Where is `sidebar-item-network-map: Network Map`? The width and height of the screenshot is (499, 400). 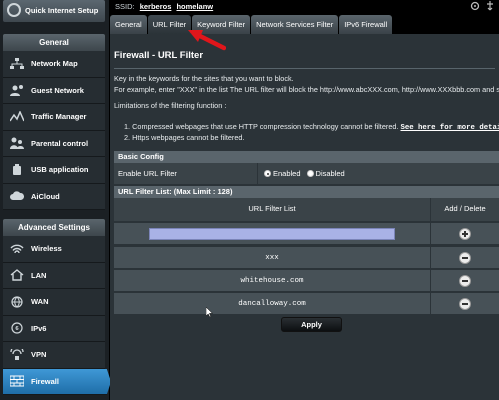 sidebar-item-network-map: Network Map is located at coordinates (54, 64).